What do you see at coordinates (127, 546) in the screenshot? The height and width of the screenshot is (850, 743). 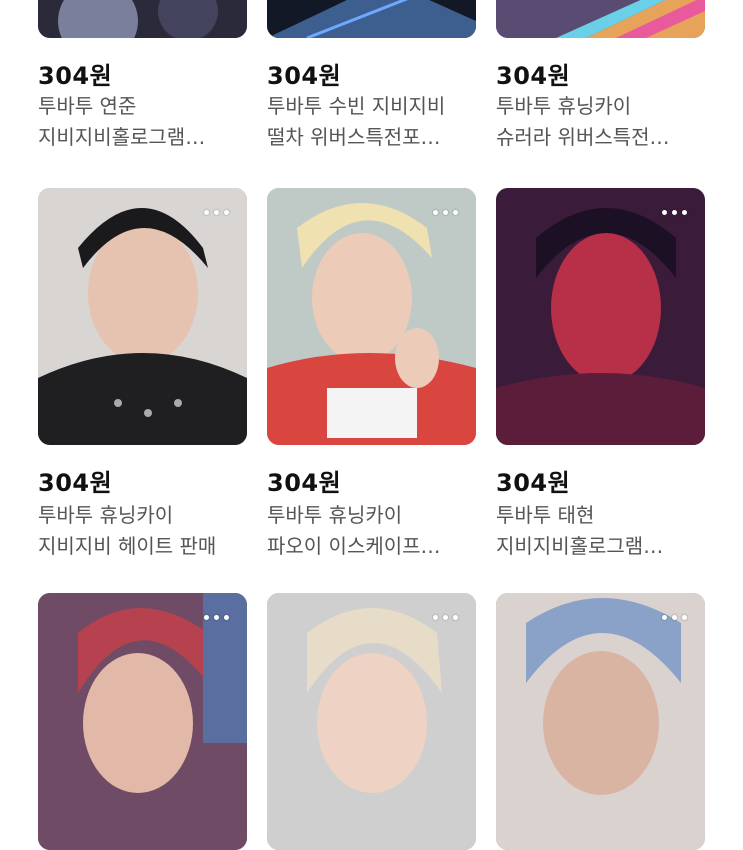 I see `product-title-line2: 지비지비 헤이트 판매` at bounding box center [127, 546].